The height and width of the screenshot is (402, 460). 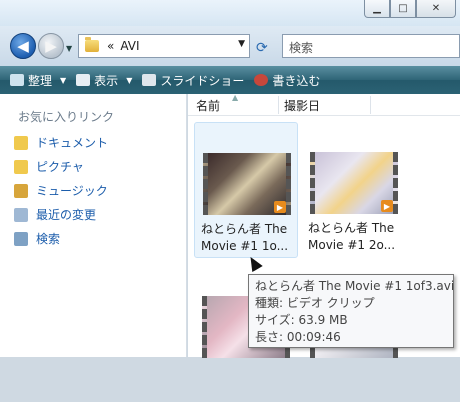 I want to click on column-date-taken: 撮影日, so click(x=302, y=105).